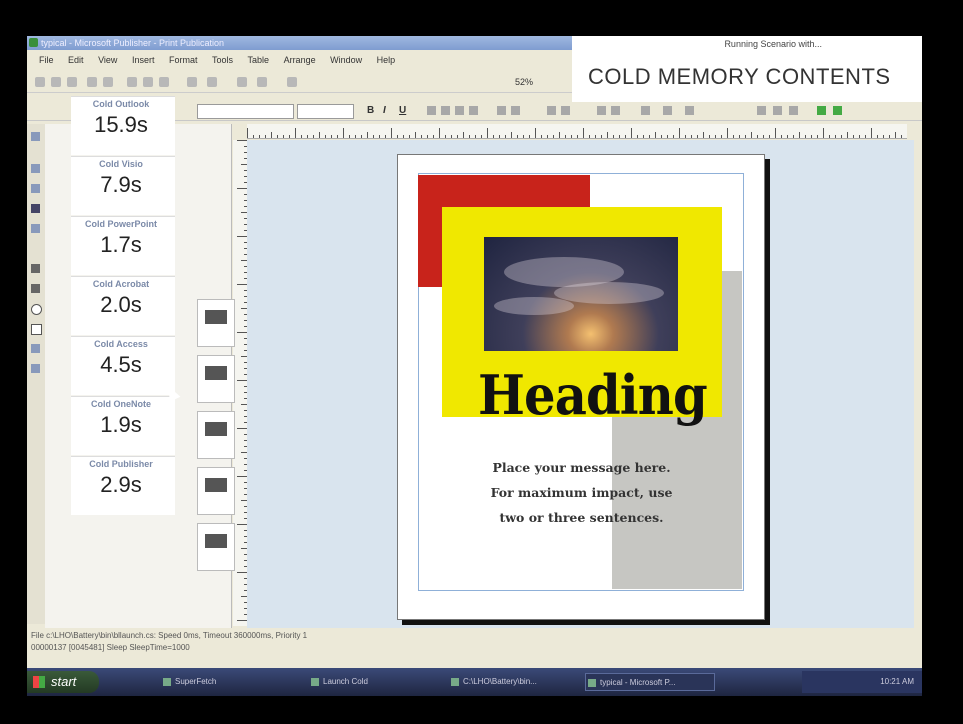 This screenshot has width=963, height=724. I want to click on columns-icon, so click(262, 82).